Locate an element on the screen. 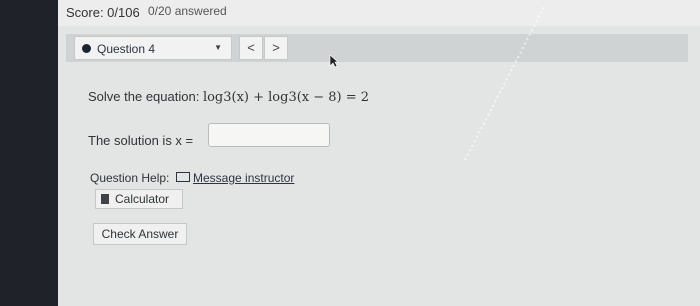 The height and width of the screenshot is (306, 700). score-bar: Score: 0/106 0/20 answered is located at coordinates (379, 13).